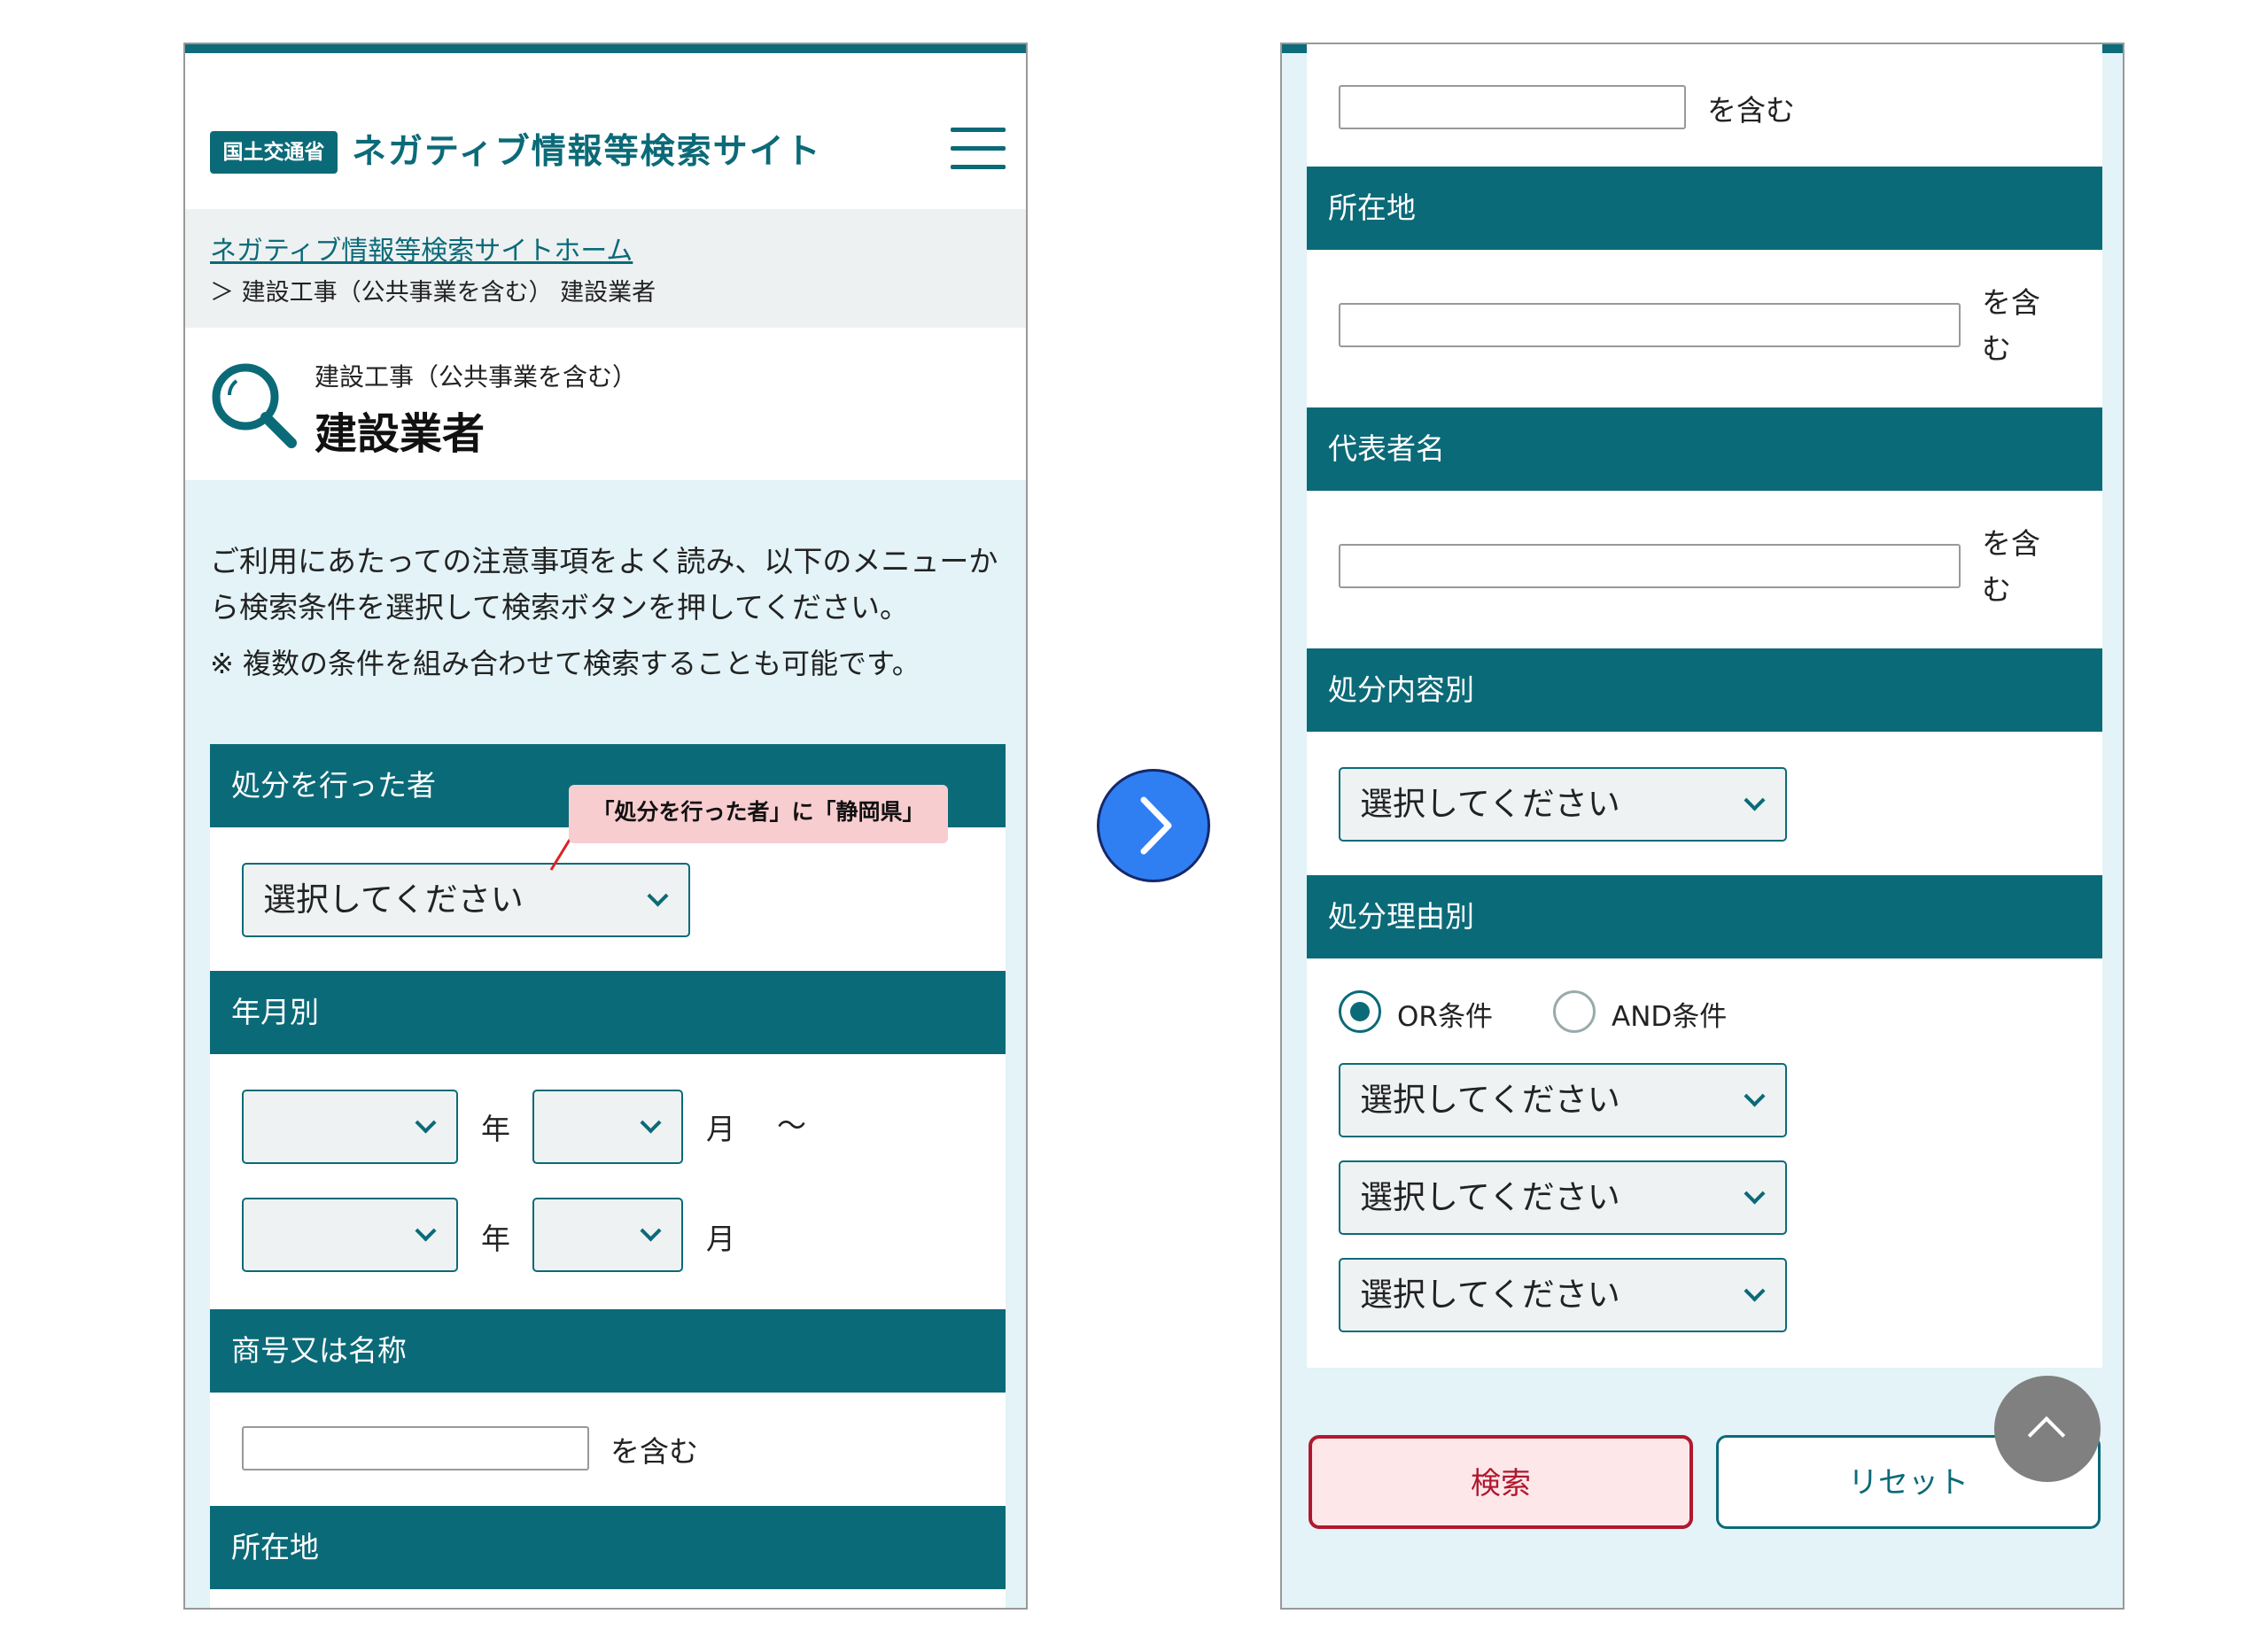 This screenshot has width=2268, height=1645. I want to click on section-company-continued: を含む, so click(1704, 105).